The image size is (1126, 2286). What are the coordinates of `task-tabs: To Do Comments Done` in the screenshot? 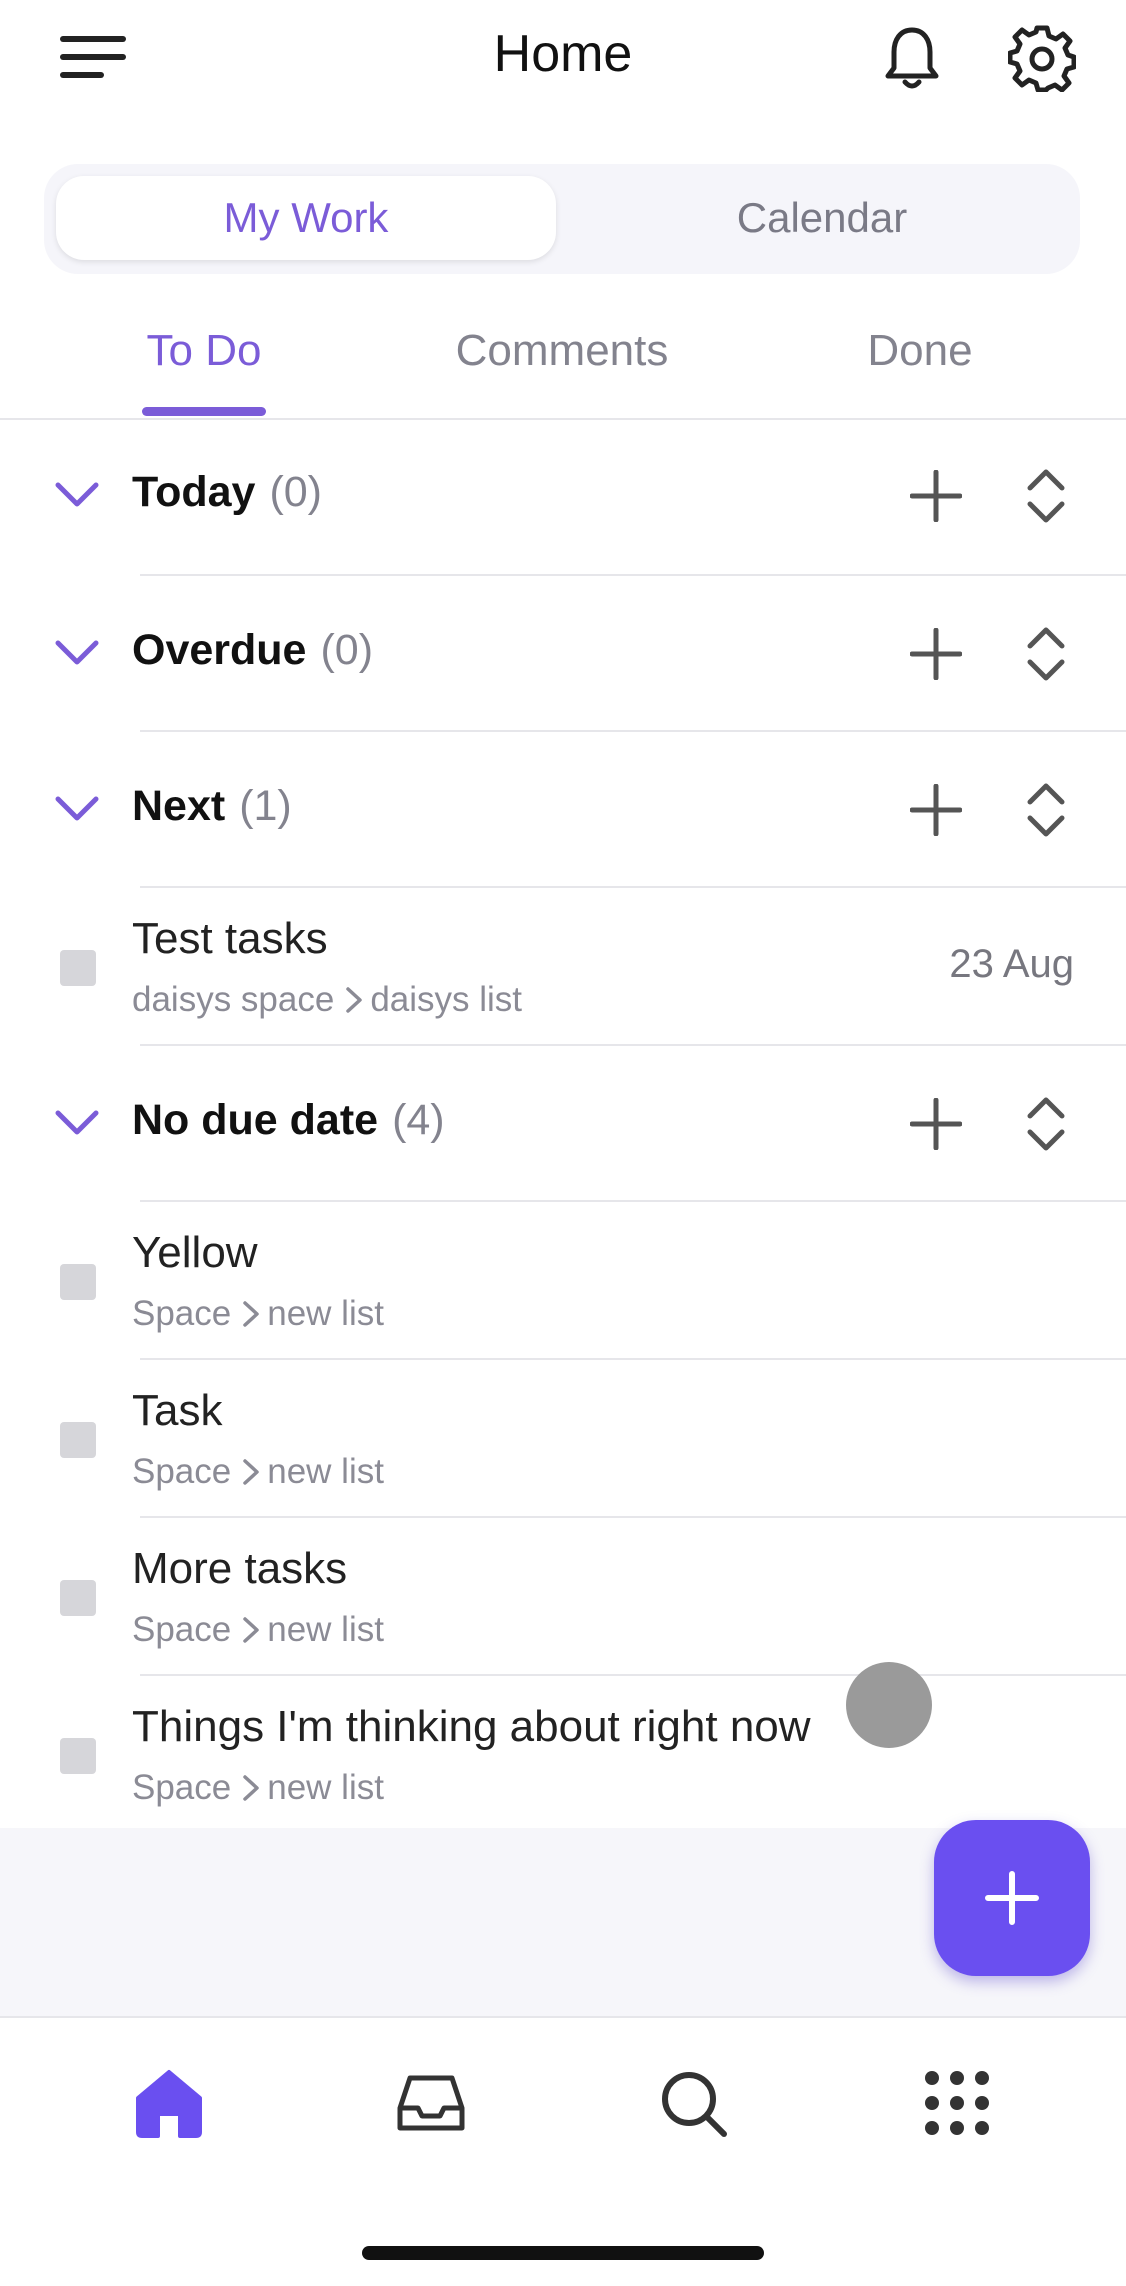 It's located at (563, 360).